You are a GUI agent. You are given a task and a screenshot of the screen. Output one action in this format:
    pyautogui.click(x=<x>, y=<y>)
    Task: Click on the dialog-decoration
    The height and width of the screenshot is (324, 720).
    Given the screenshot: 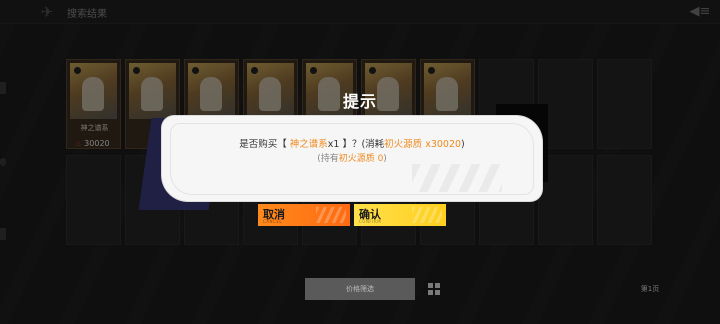 What is the action you would take?
    pyautogui.click(x=457, y=178)
    